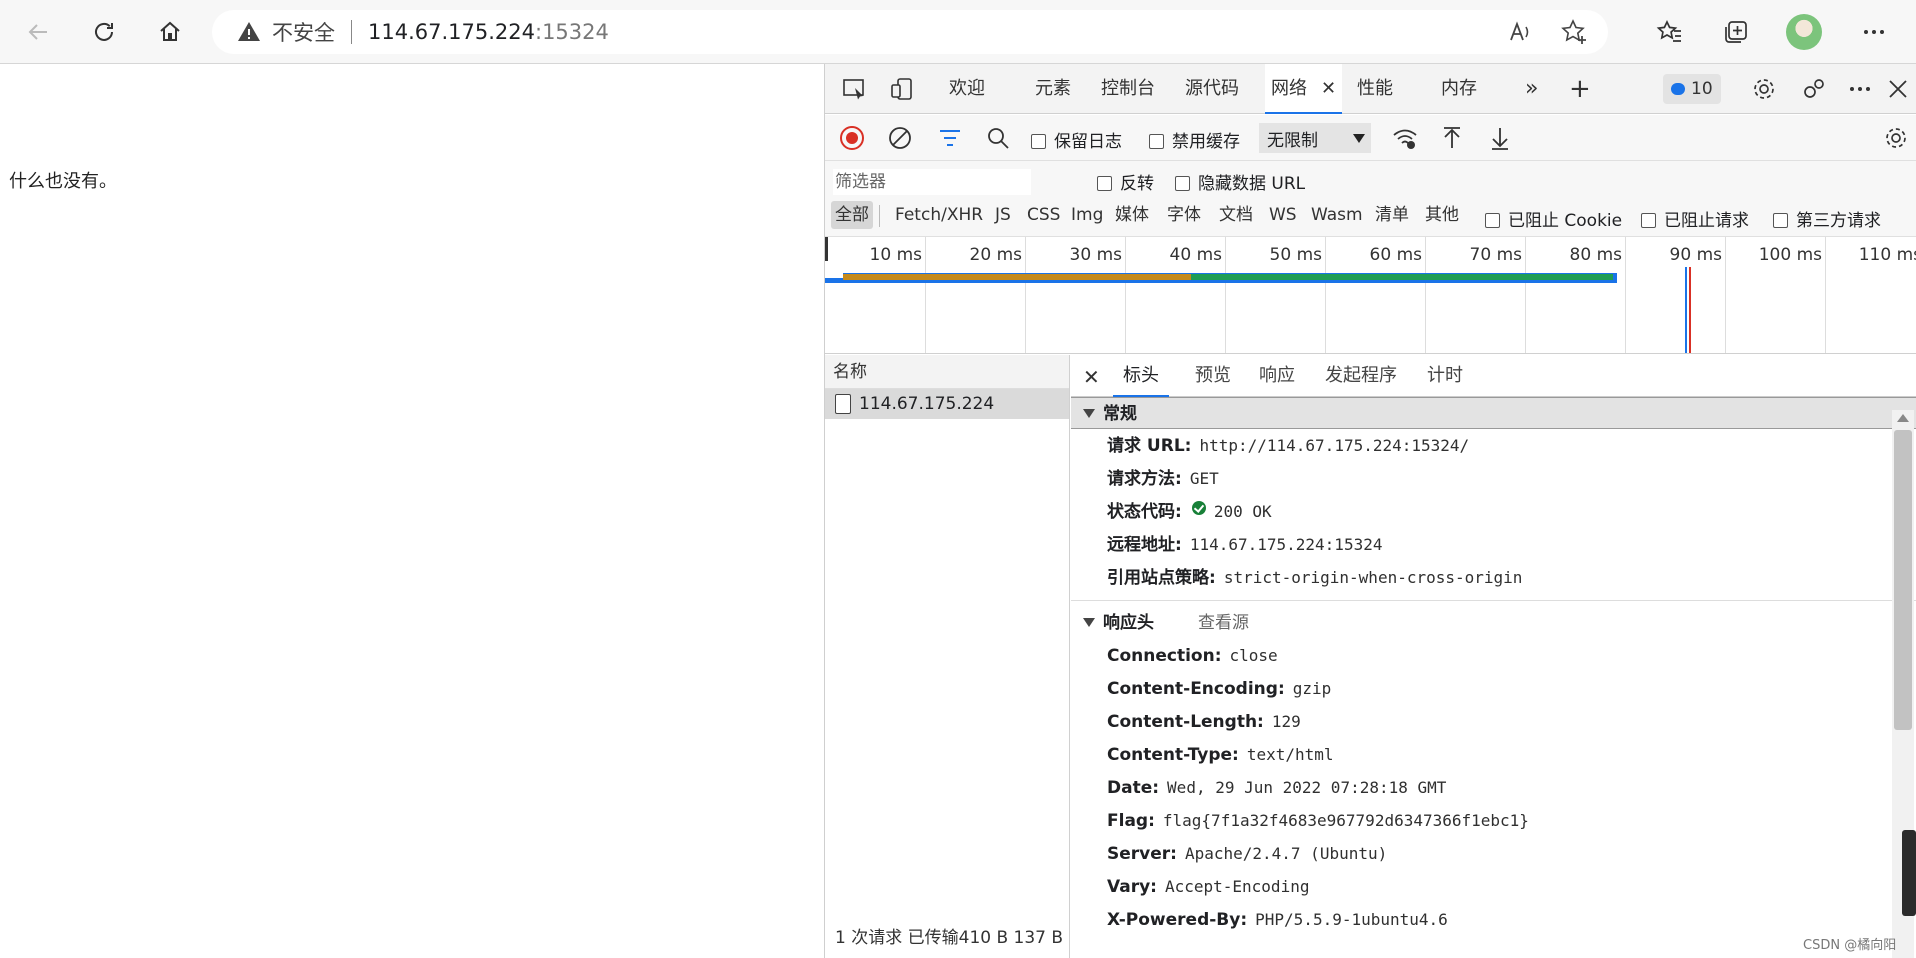  Describe the element at coordinates (854, 91) in the screenshot. I see `inspect-element-icon` at that location.